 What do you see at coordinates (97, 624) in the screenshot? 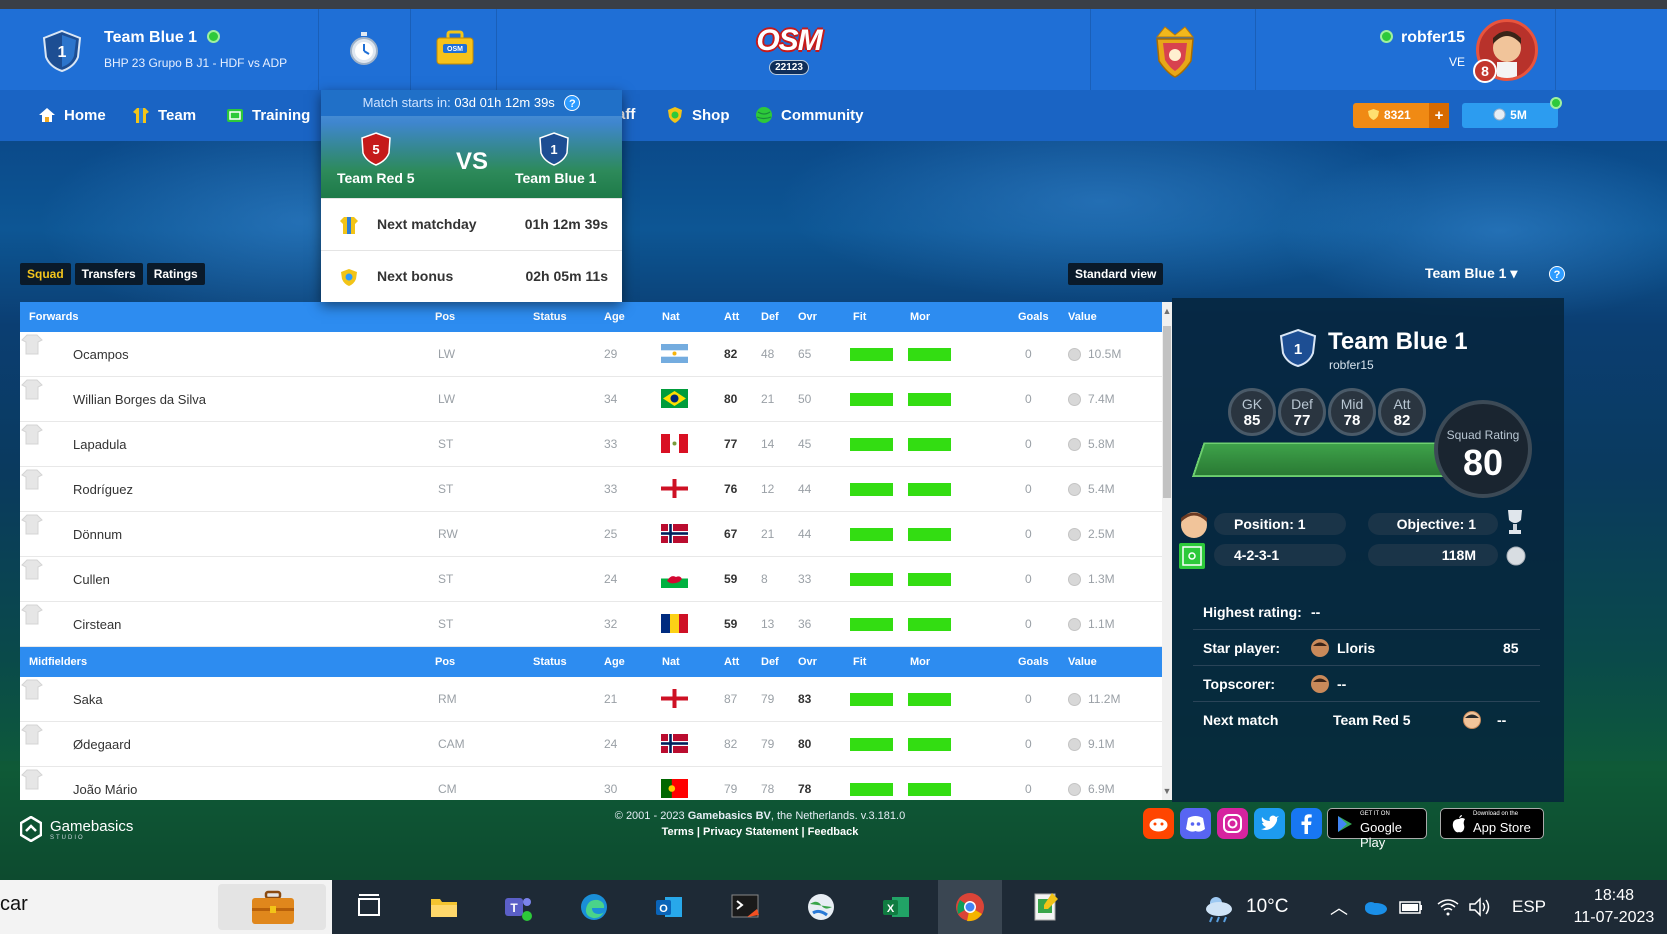
I see `player-name: Cirstean` at bounding box center [97, 624].